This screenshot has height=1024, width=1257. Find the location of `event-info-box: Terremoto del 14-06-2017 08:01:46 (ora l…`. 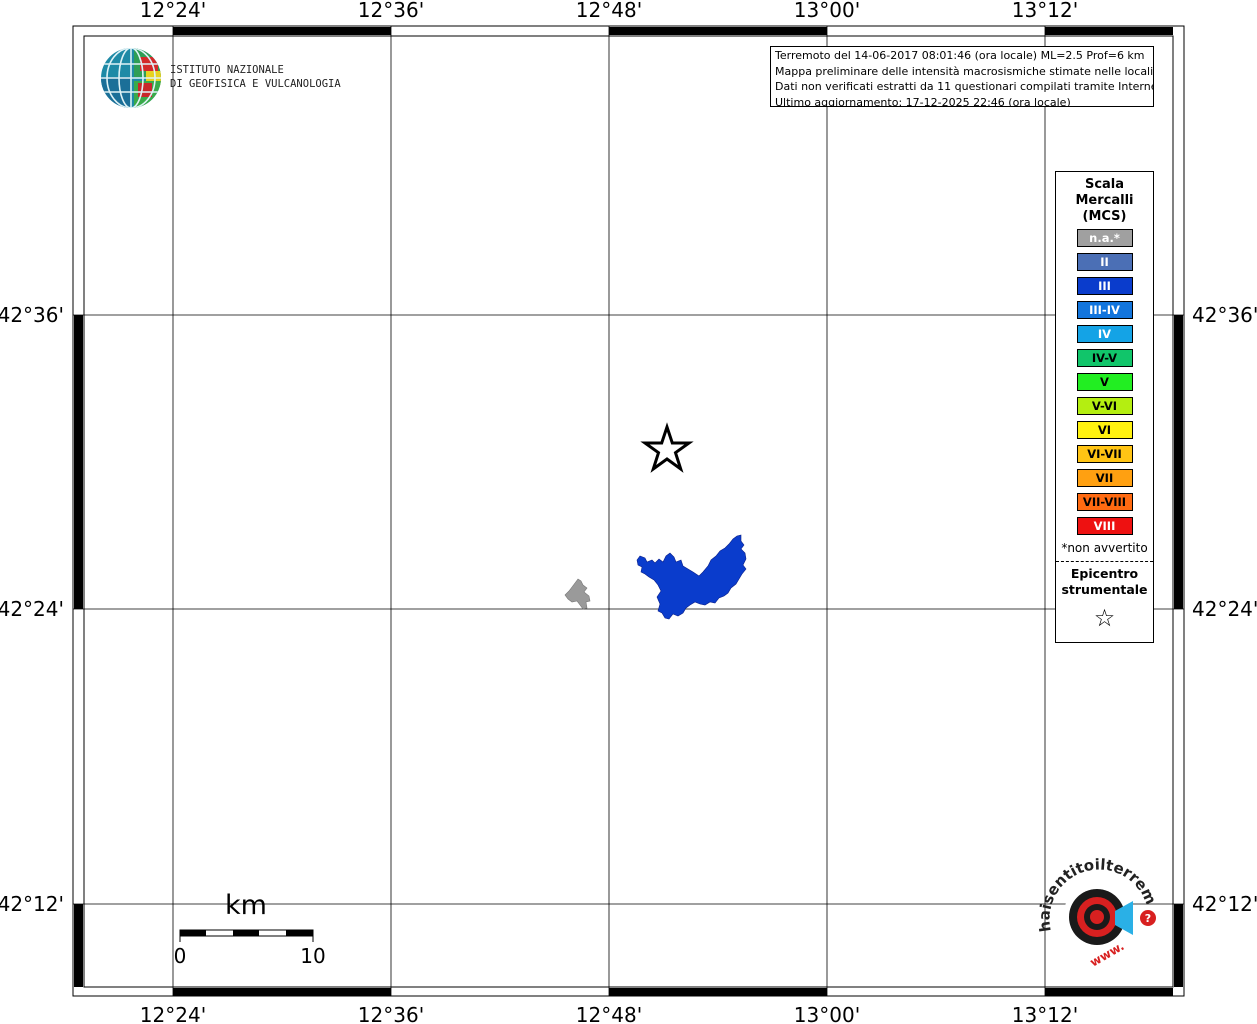

event-info-box: Terremoto del 14-06-2017 08:01:46 (ora l… is located at coordinates (962, 76).